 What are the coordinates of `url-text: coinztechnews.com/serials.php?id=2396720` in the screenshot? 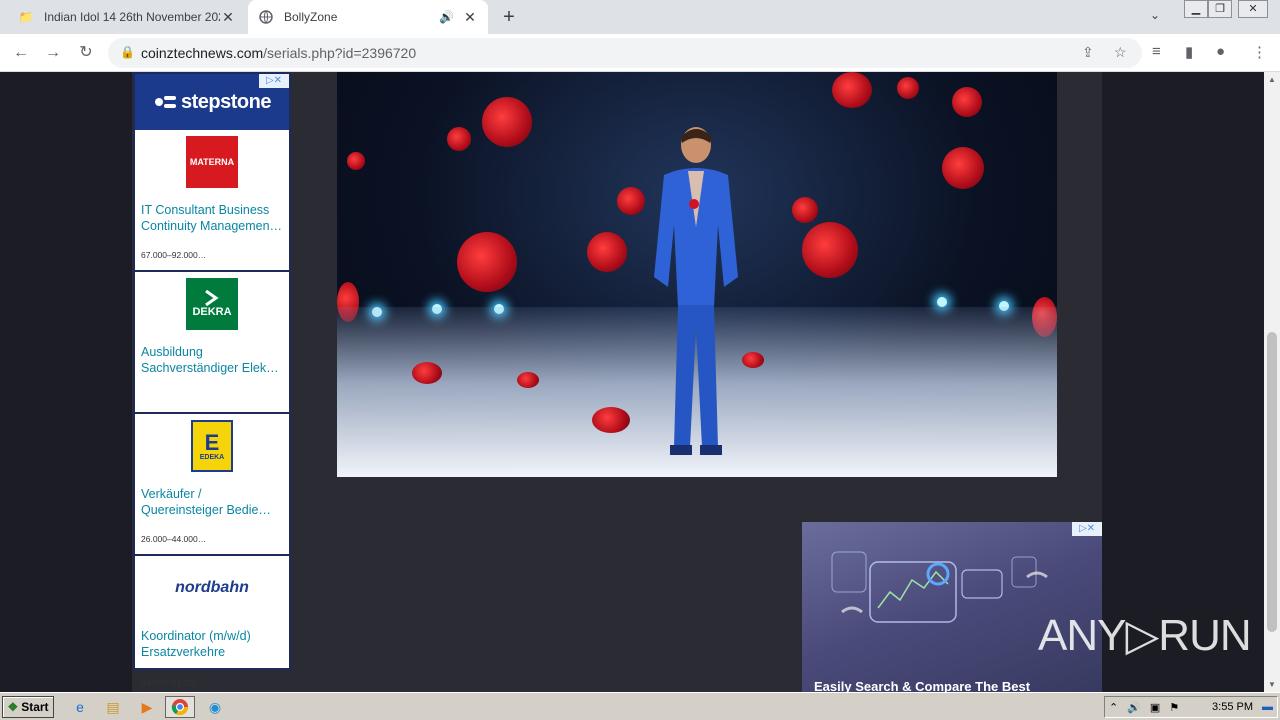 It's located at (279, 53).